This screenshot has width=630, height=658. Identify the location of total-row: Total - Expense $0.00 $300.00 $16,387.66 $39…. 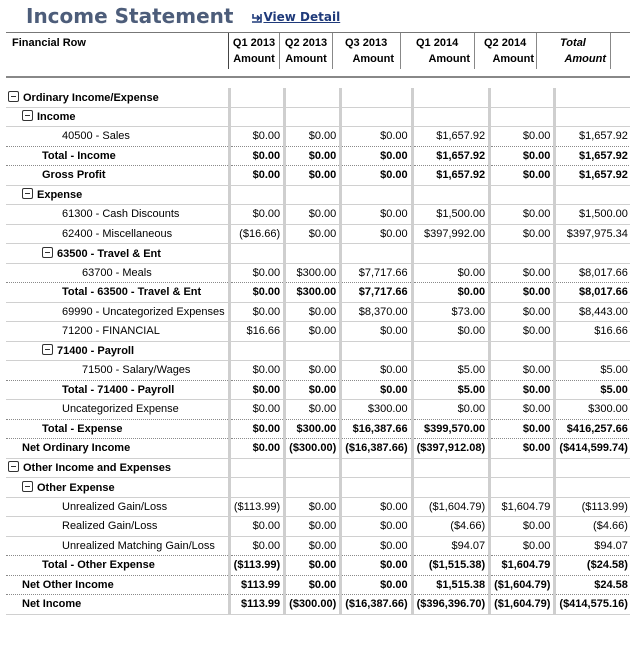
(318, 429).